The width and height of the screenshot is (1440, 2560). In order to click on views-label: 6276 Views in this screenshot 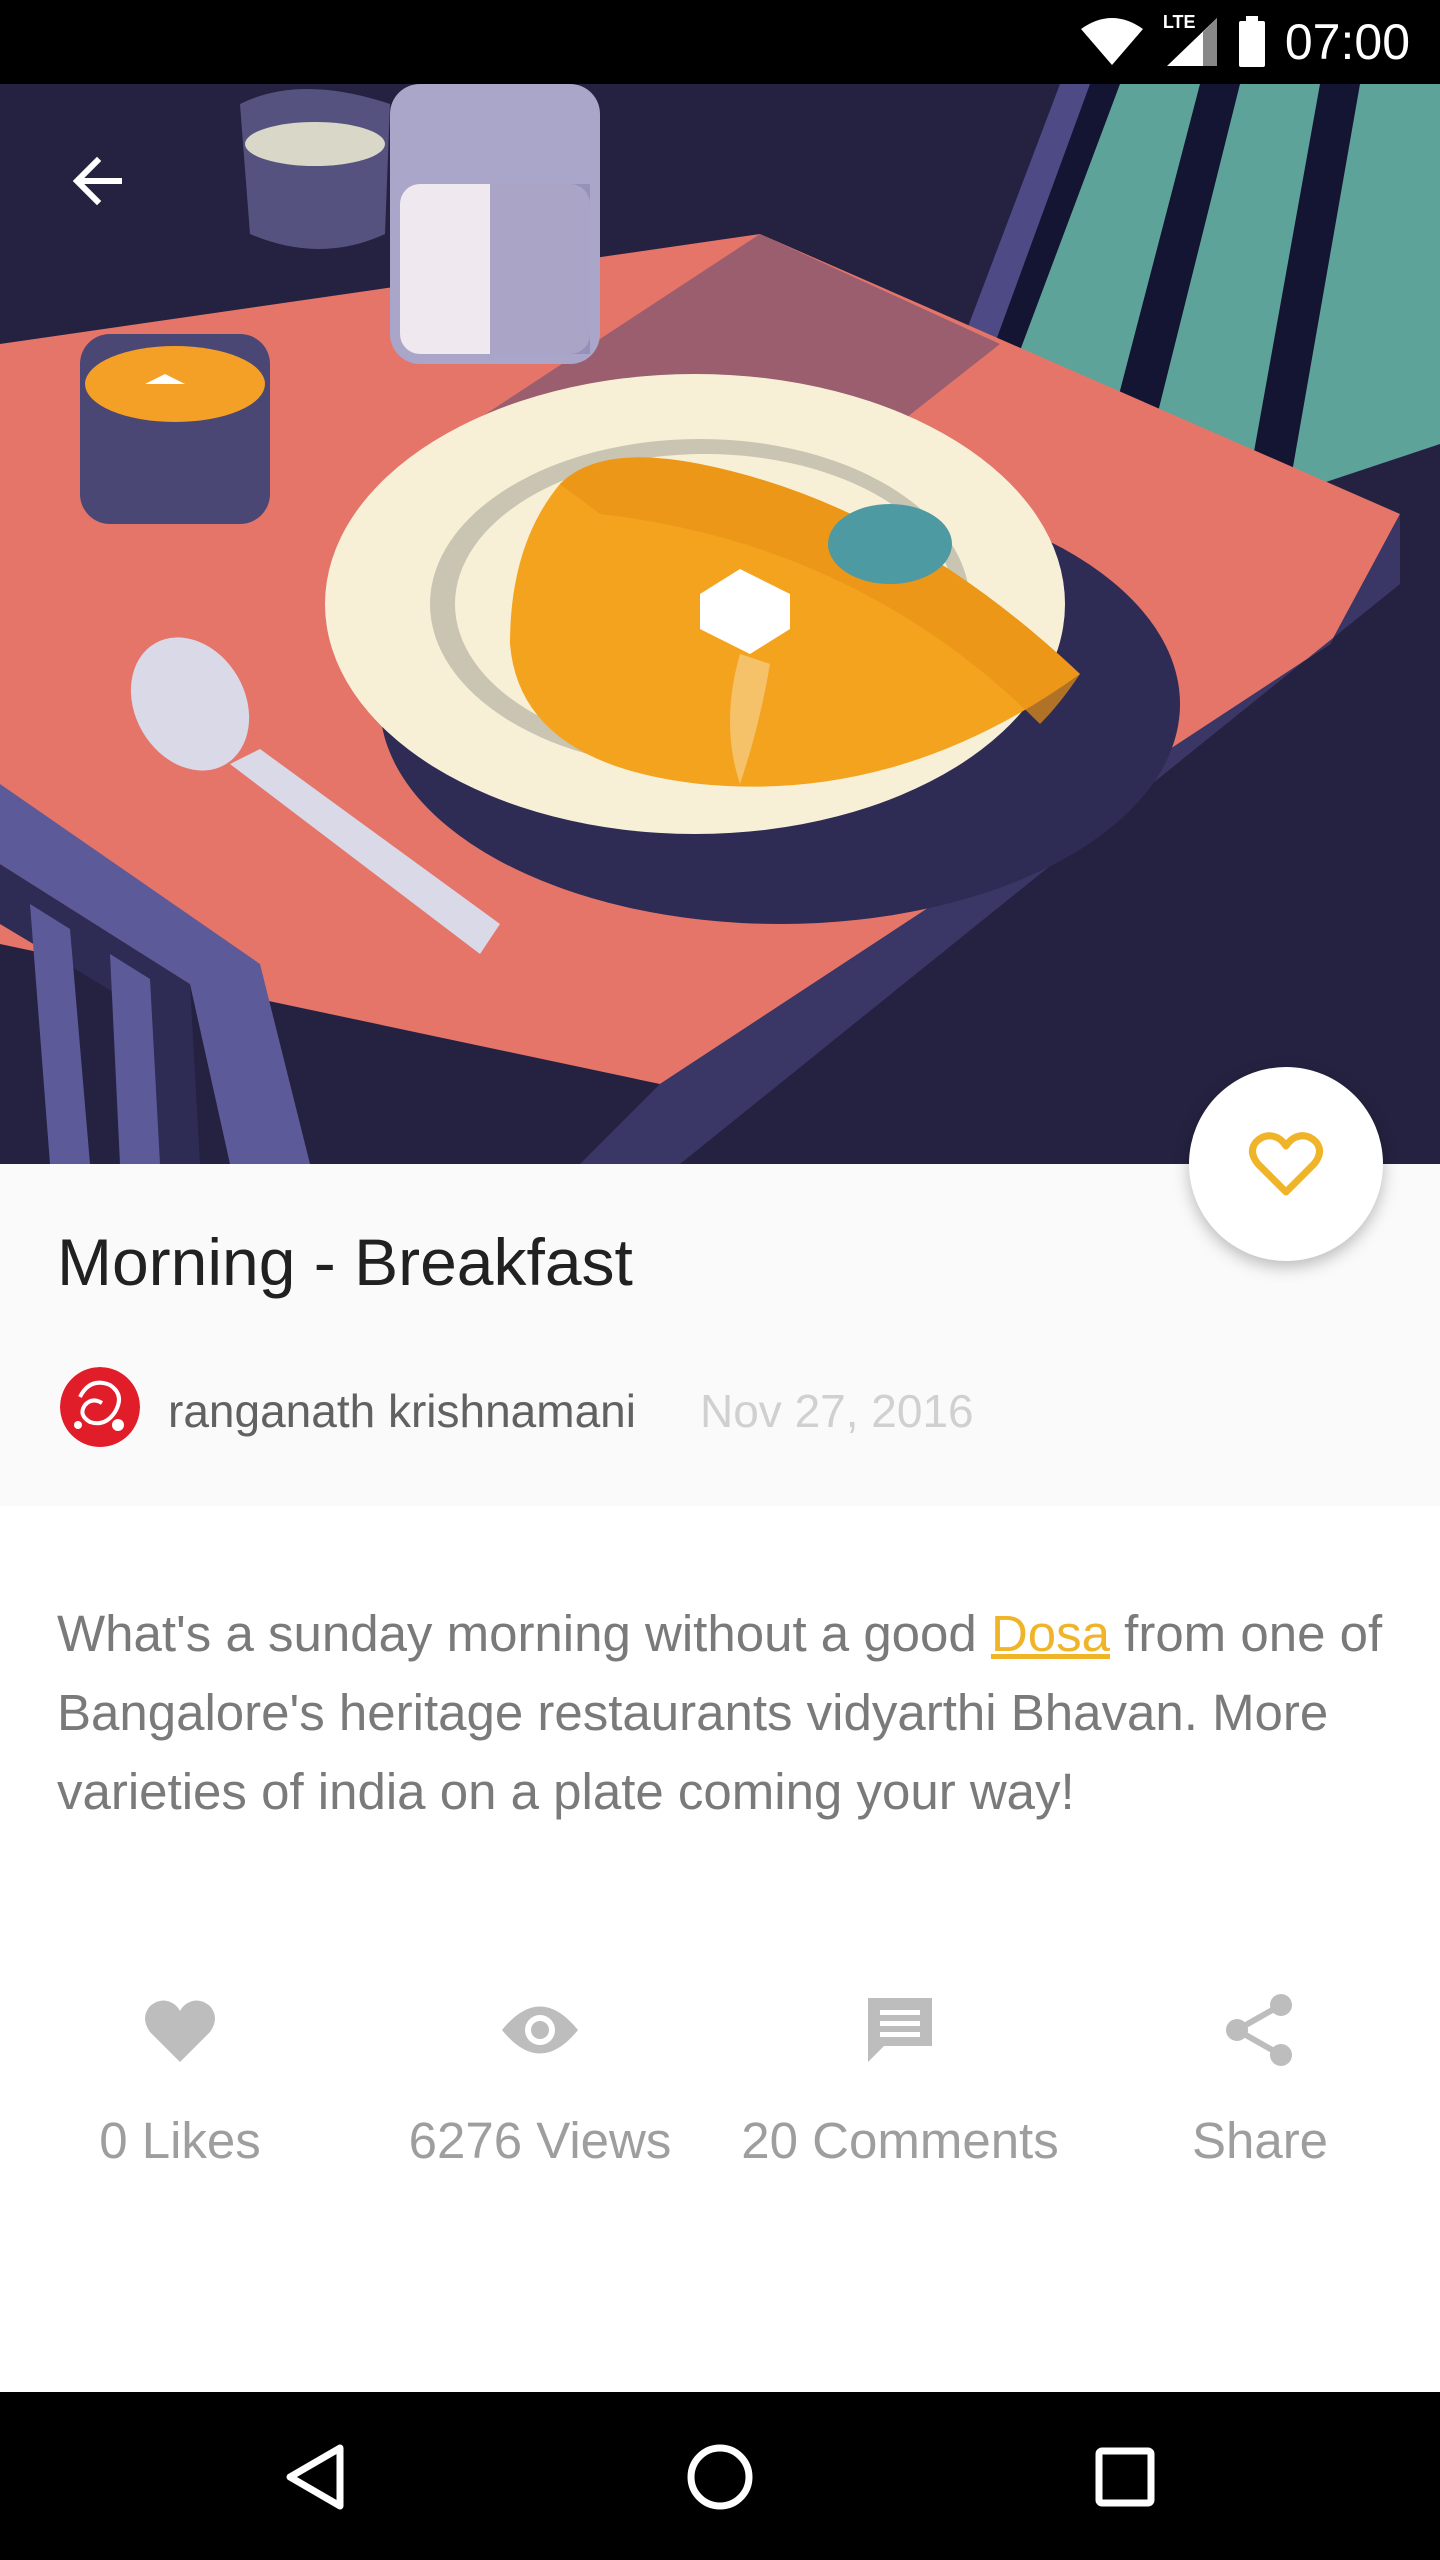, I will do `click(540, 2140)`.